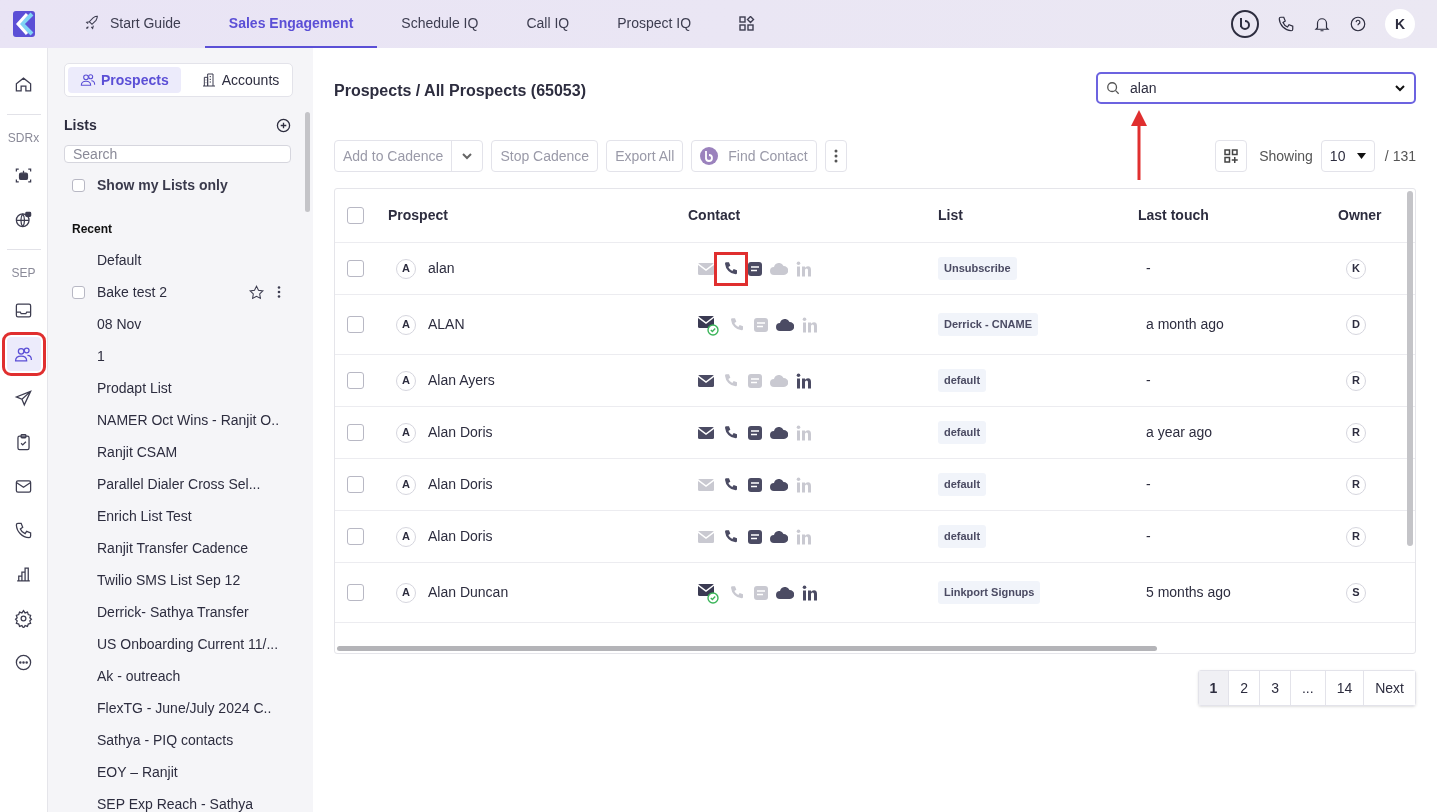 This screenshot has height=812, width=1437. What do you see at coordinates (124, 80) in the screenshot?
I see `segment-tab: Prospects` at bounding box center [124, 80].